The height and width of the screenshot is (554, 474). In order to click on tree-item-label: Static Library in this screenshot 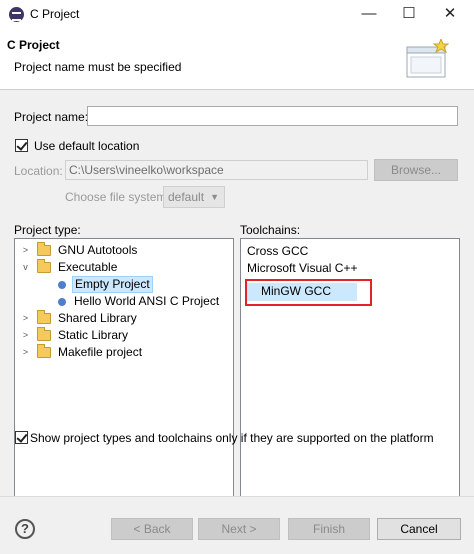, I will do `click(93, 335)`.